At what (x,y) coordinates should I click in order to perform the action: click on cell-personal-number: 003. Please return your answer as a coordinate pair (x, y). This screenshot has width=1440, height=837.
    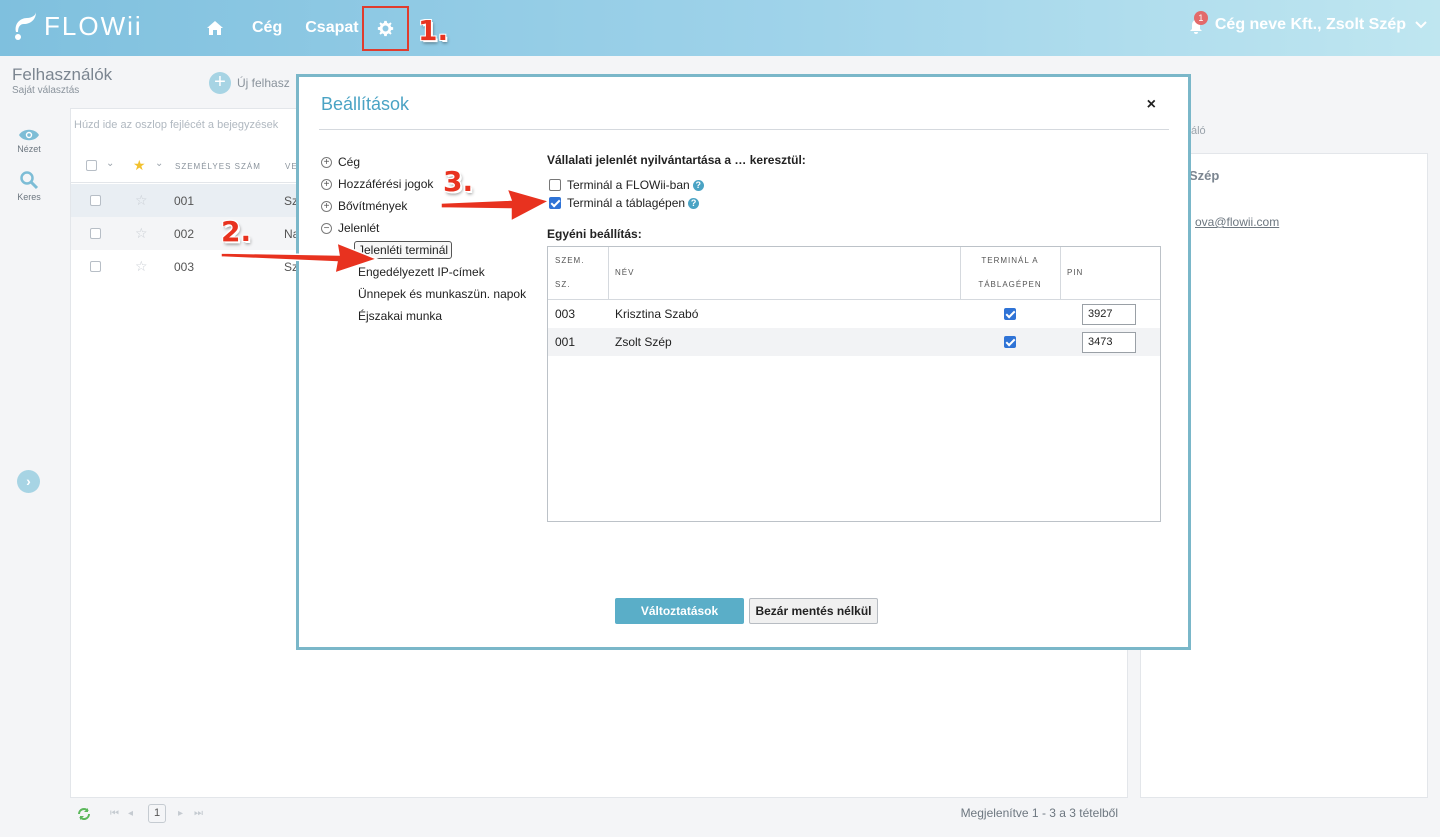
    Looking at the image, I should click on (184, 267).